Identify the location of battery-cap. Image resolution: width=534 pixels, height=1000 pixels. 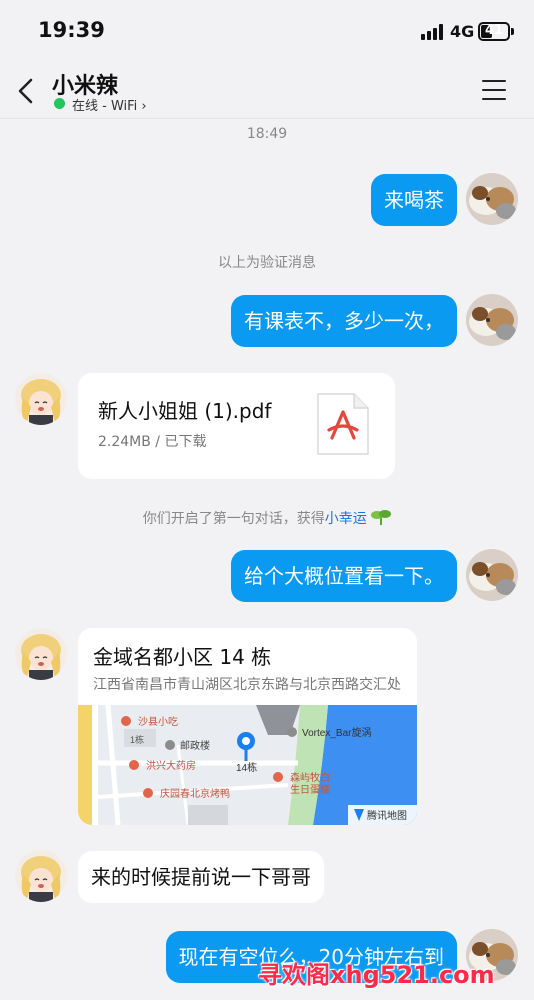
(512, 31).